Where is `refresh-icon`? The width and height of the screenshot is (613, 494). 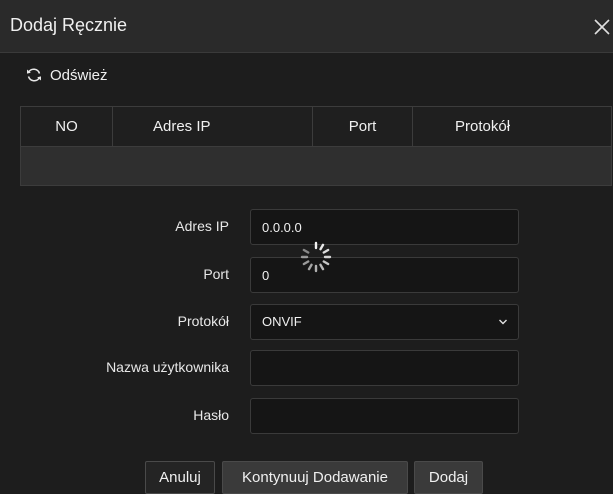
refresh-icon is located at coordinates (34, 75).